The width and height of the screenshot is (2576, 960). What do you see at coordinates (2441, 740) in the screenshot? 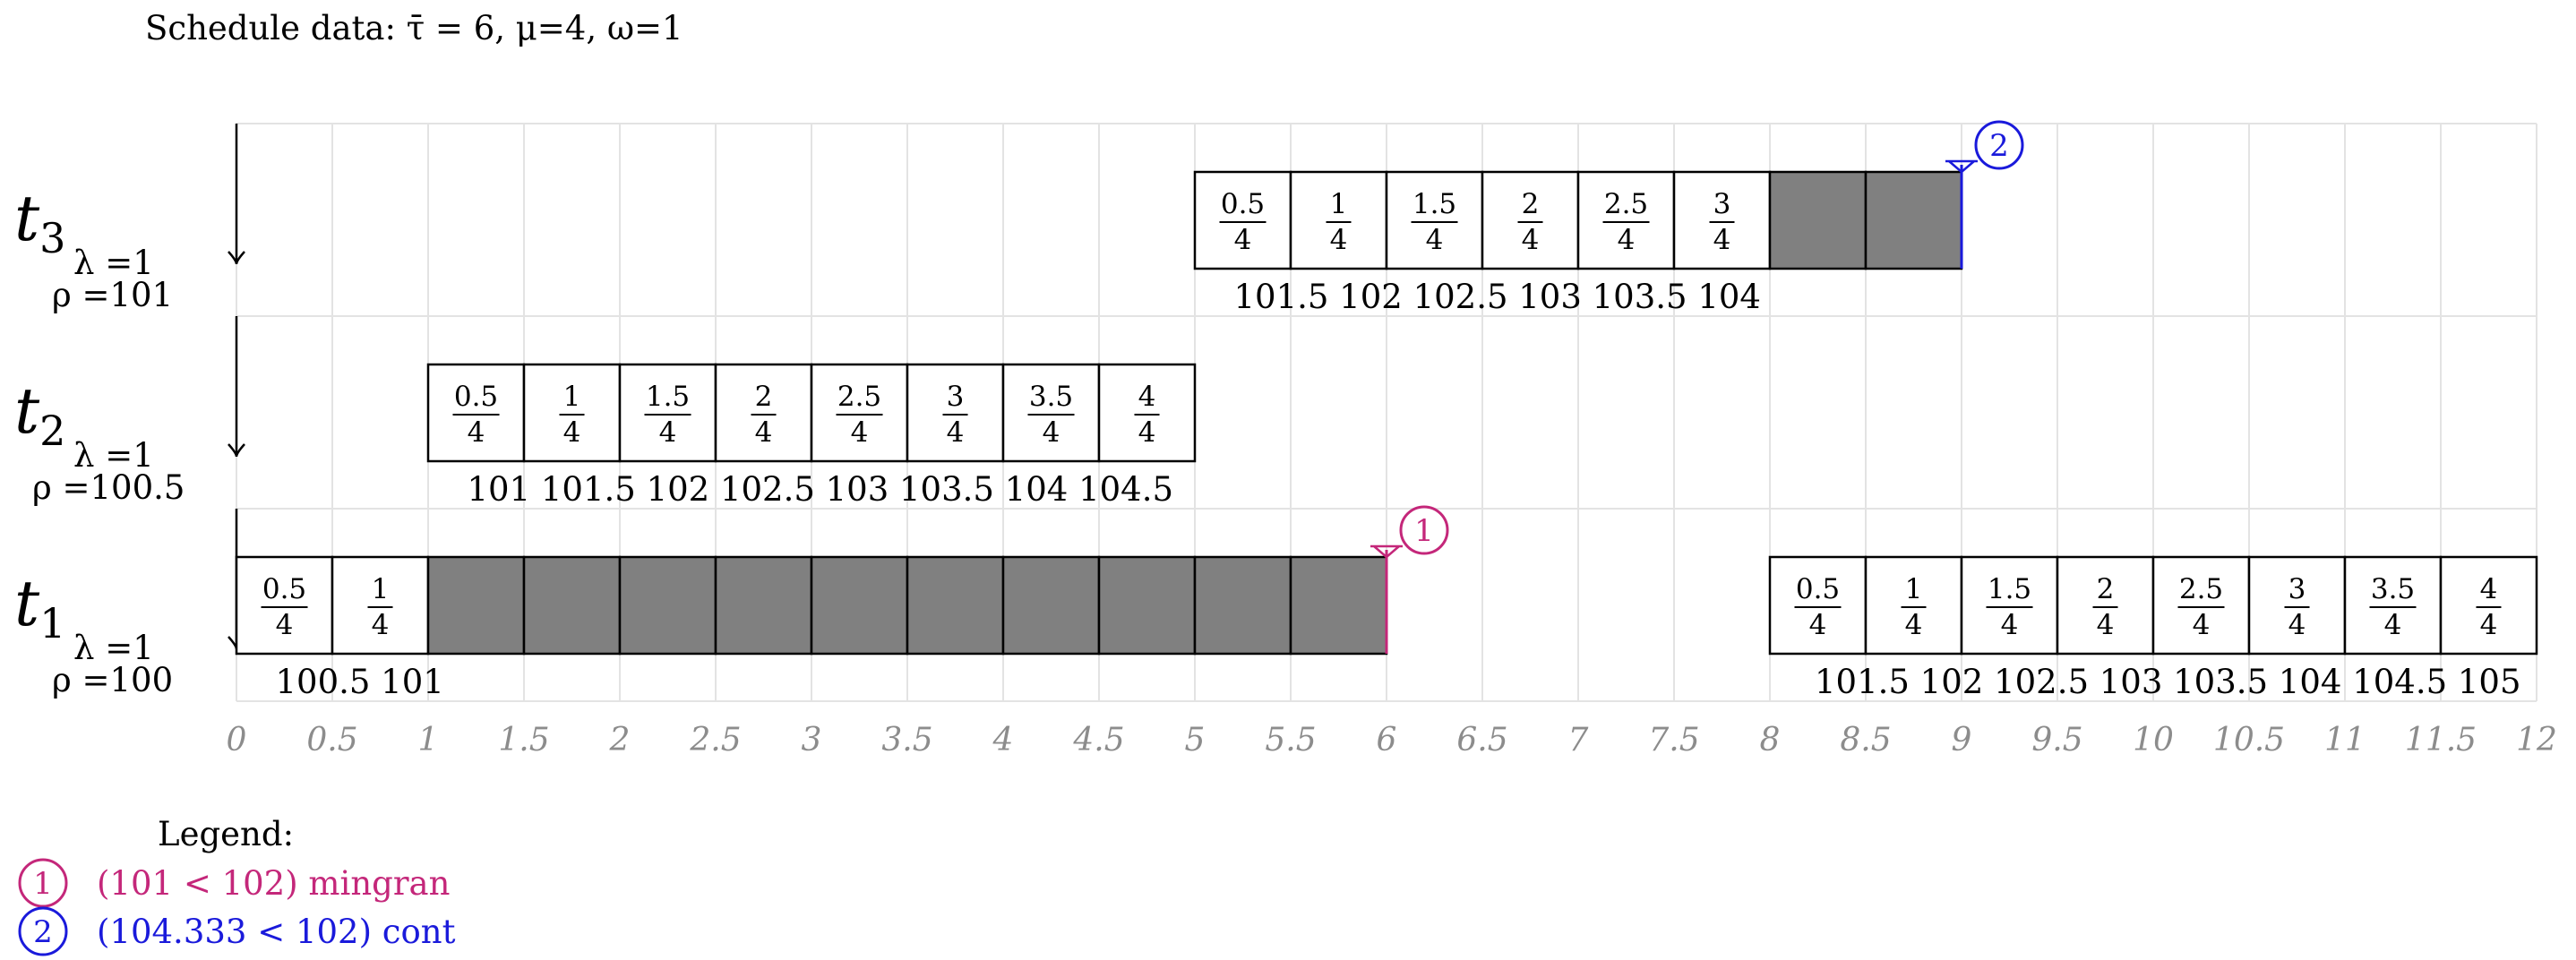
I see `x-tick-label: 11.5` at bounding box center [2441, 740].